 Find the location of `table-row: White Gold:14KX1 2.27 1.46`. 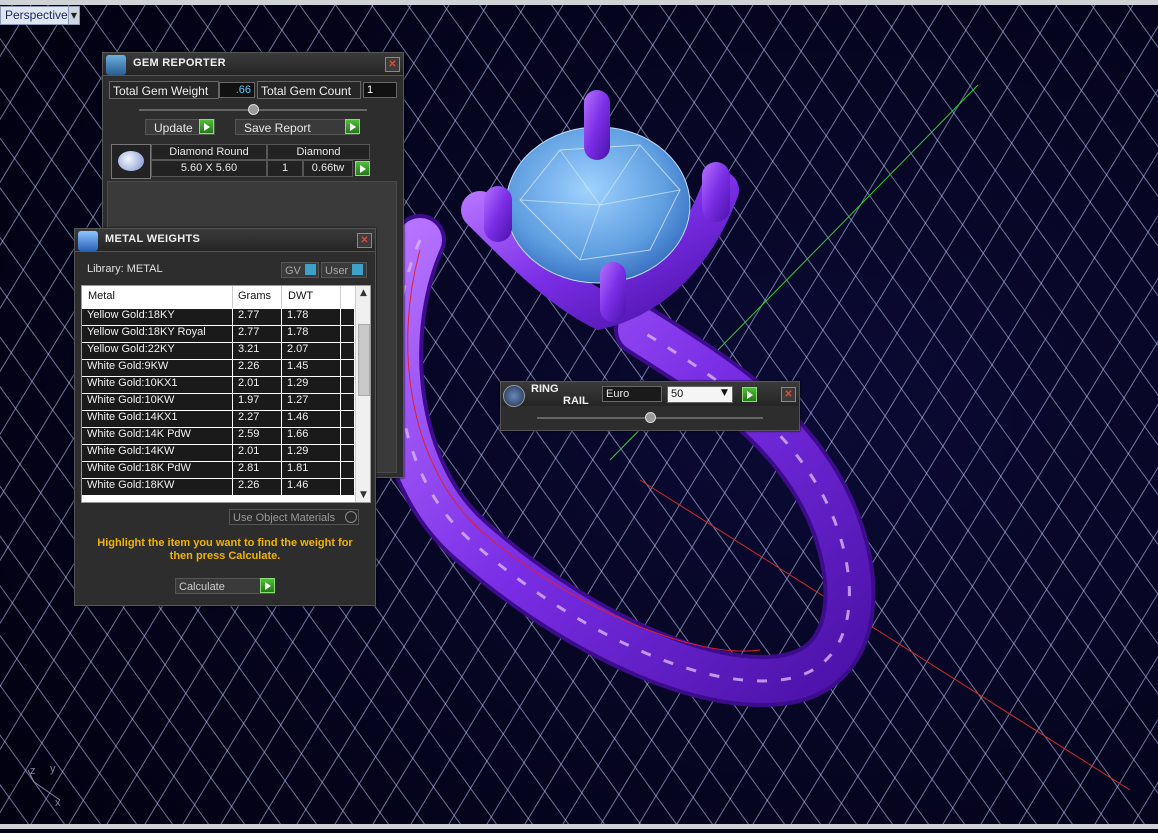

table-row: White Gold:14KX1 2.27 1.46 is located at coordinates (218, 419).